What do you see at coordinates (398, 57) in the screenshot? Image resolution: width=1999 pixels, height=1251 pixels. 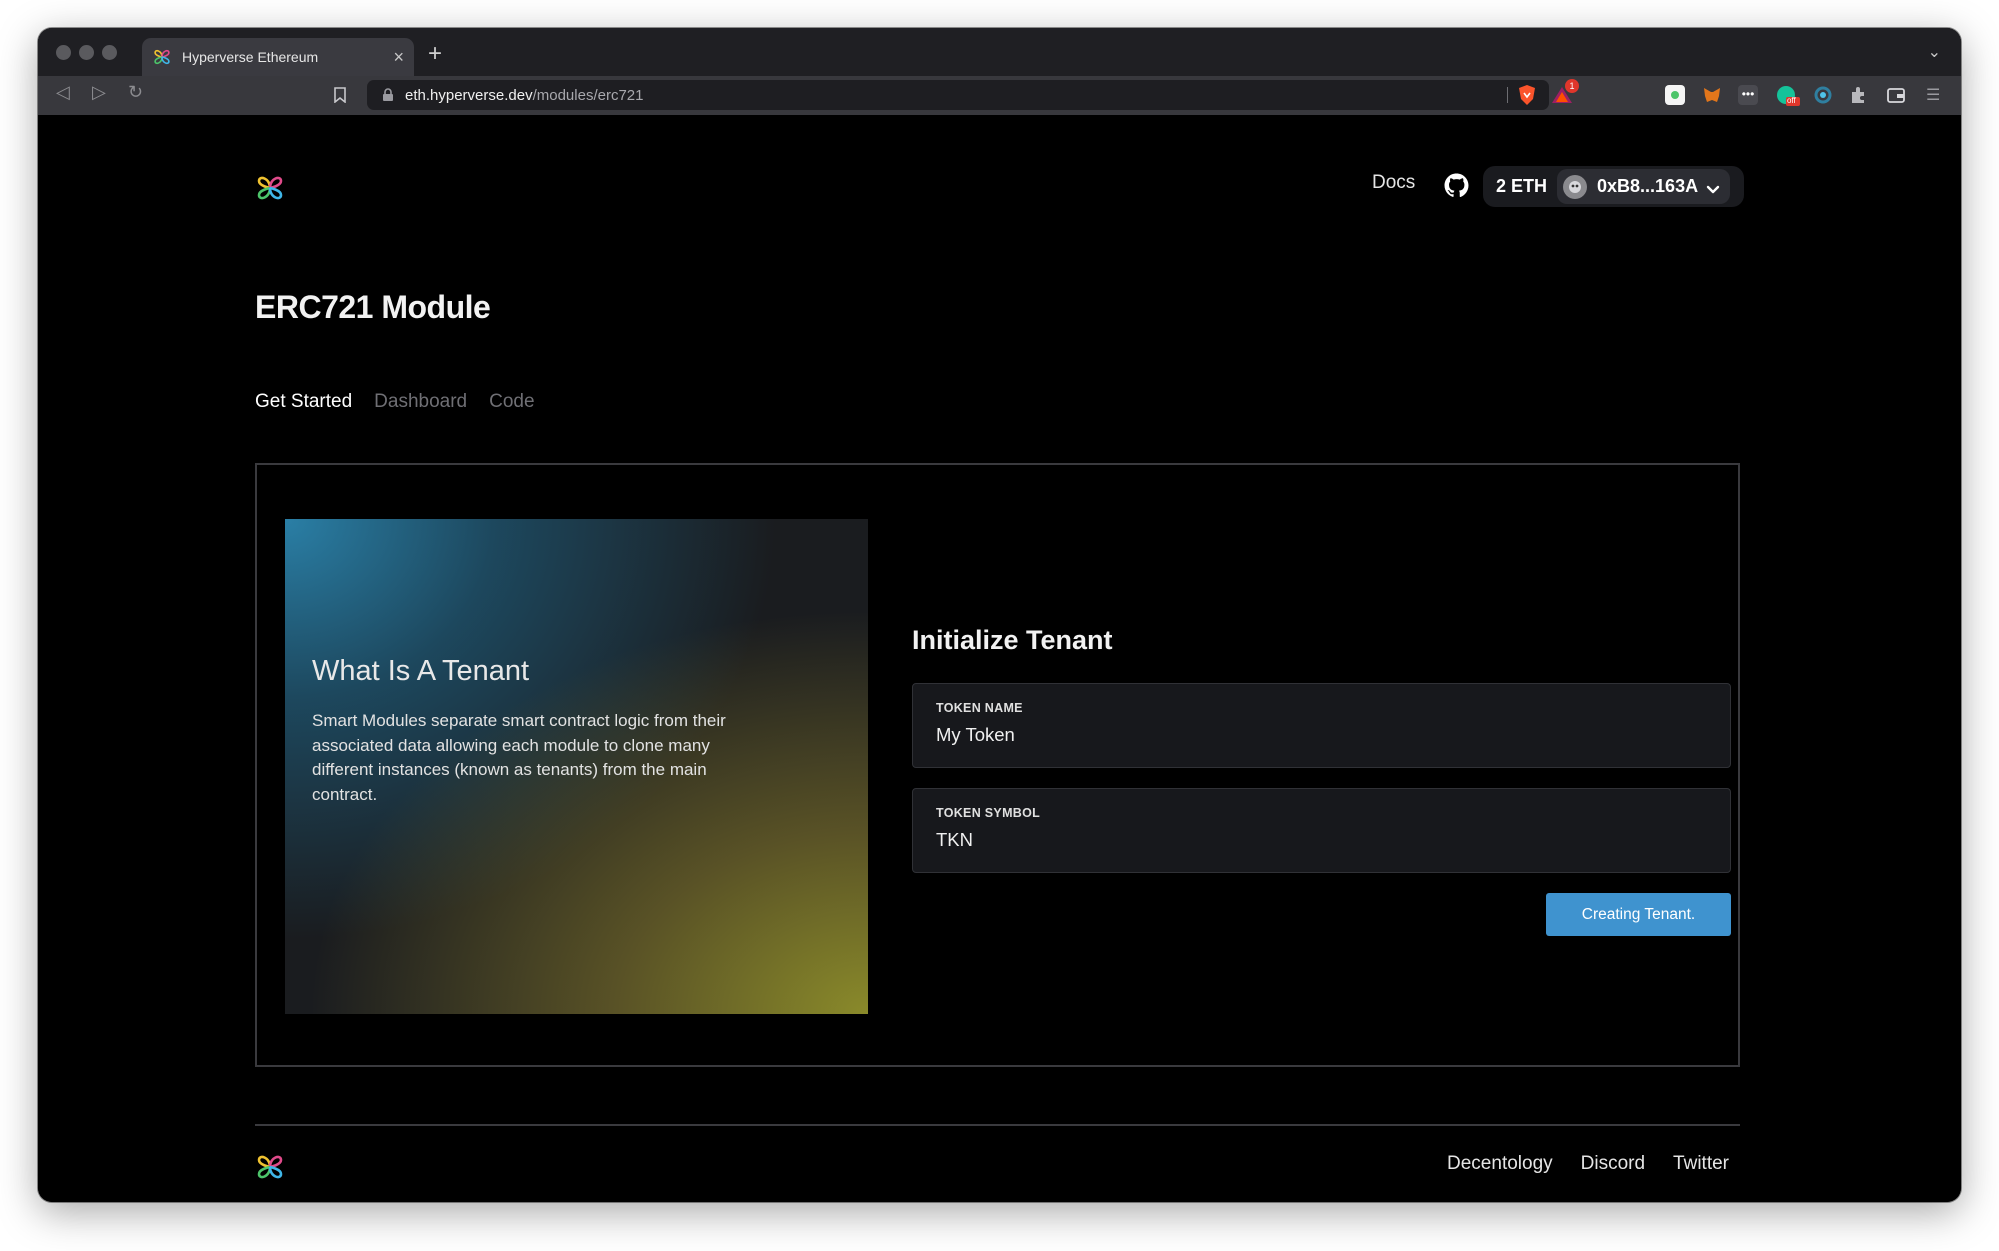 I see `tab-close-icon: ×` at bounding box center [398, 57].